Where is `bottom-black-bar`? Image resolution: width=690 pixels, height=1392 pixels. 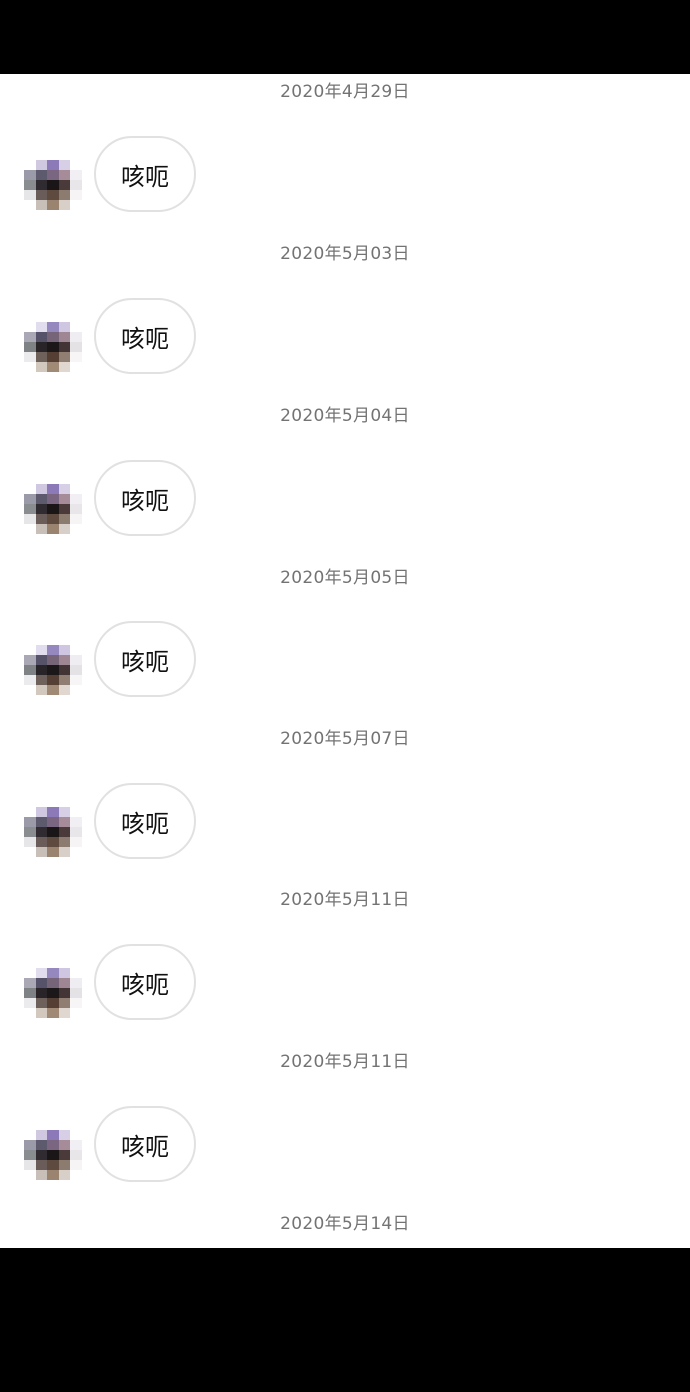 bottom-black-bar is located at coordinates (345, 1320).